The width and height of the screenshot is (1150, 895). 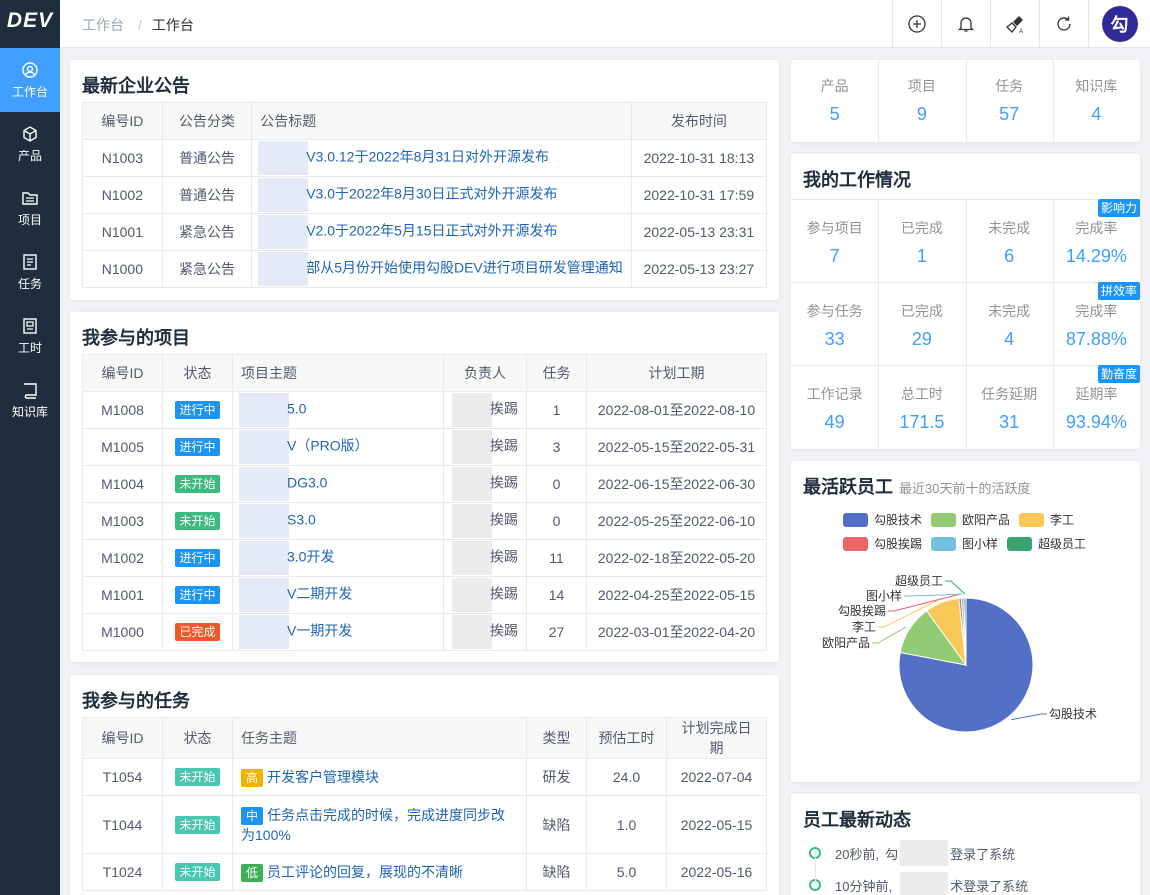 I want to click on activity-time: 20秒前,, so click(x=857, y=854).